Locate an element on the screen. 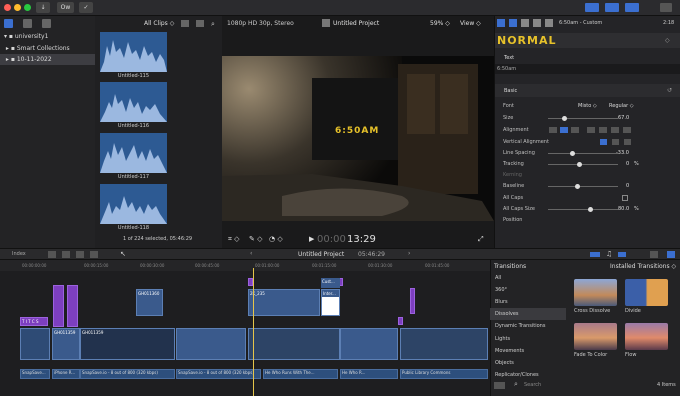 The width and height of the screenshot is (680, 396). line-spacing-value: -33.0 is located at coordinates (622, 153).